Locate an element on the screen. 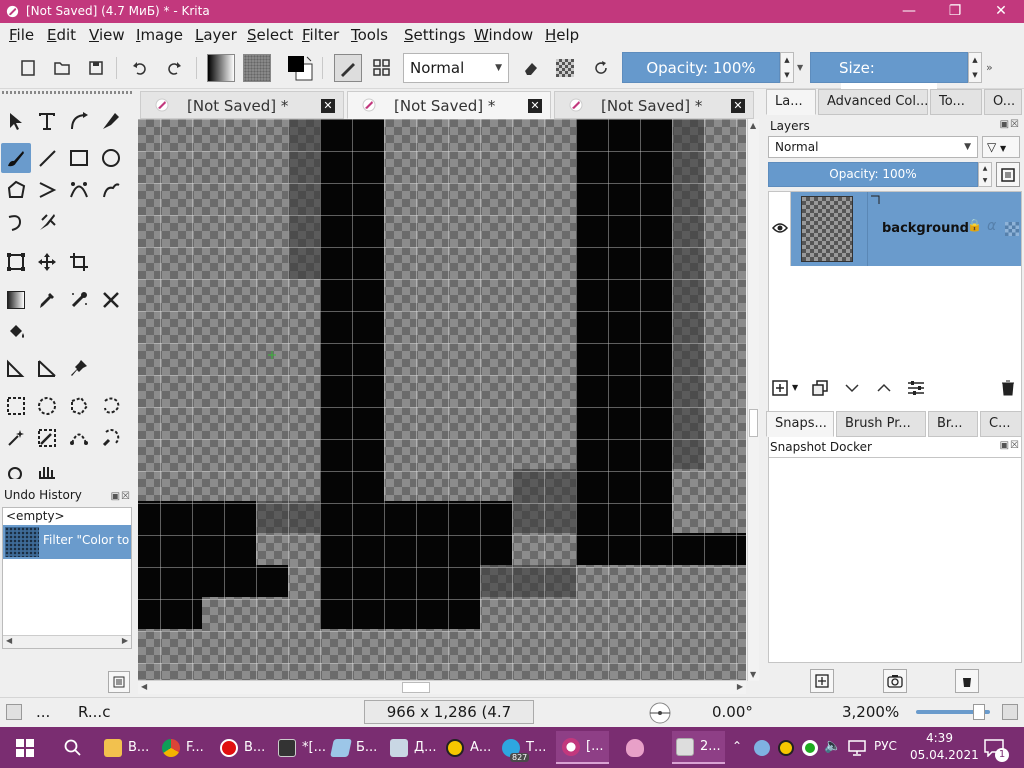  undo-hscroll: ◀ ▶ is located at coordinates (67, 641).